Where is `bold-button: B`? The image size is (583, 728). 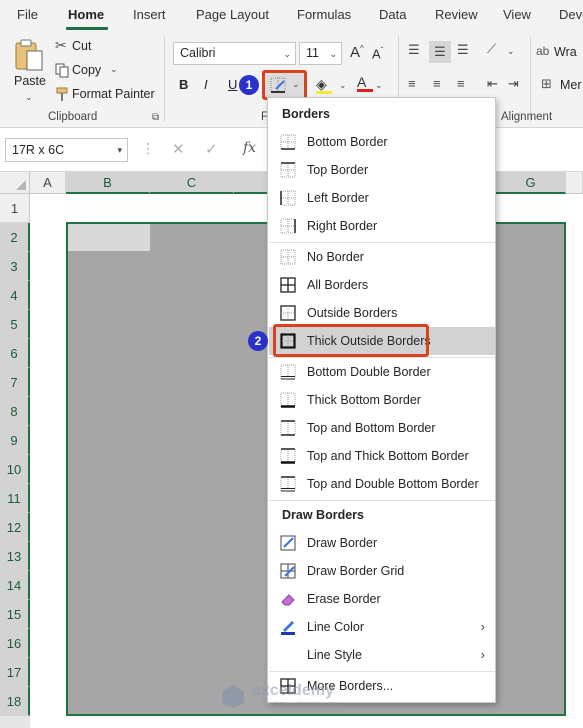
bold-button: B is located at coordinates (183, 84).